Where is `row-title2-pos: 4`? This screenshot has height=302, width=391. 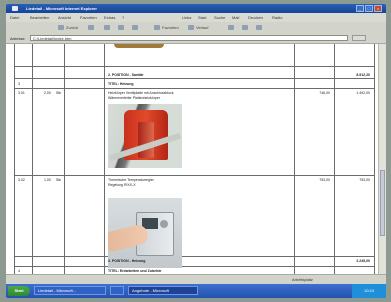 row-title2-pos: 4 is located at coordinates (19, 271).